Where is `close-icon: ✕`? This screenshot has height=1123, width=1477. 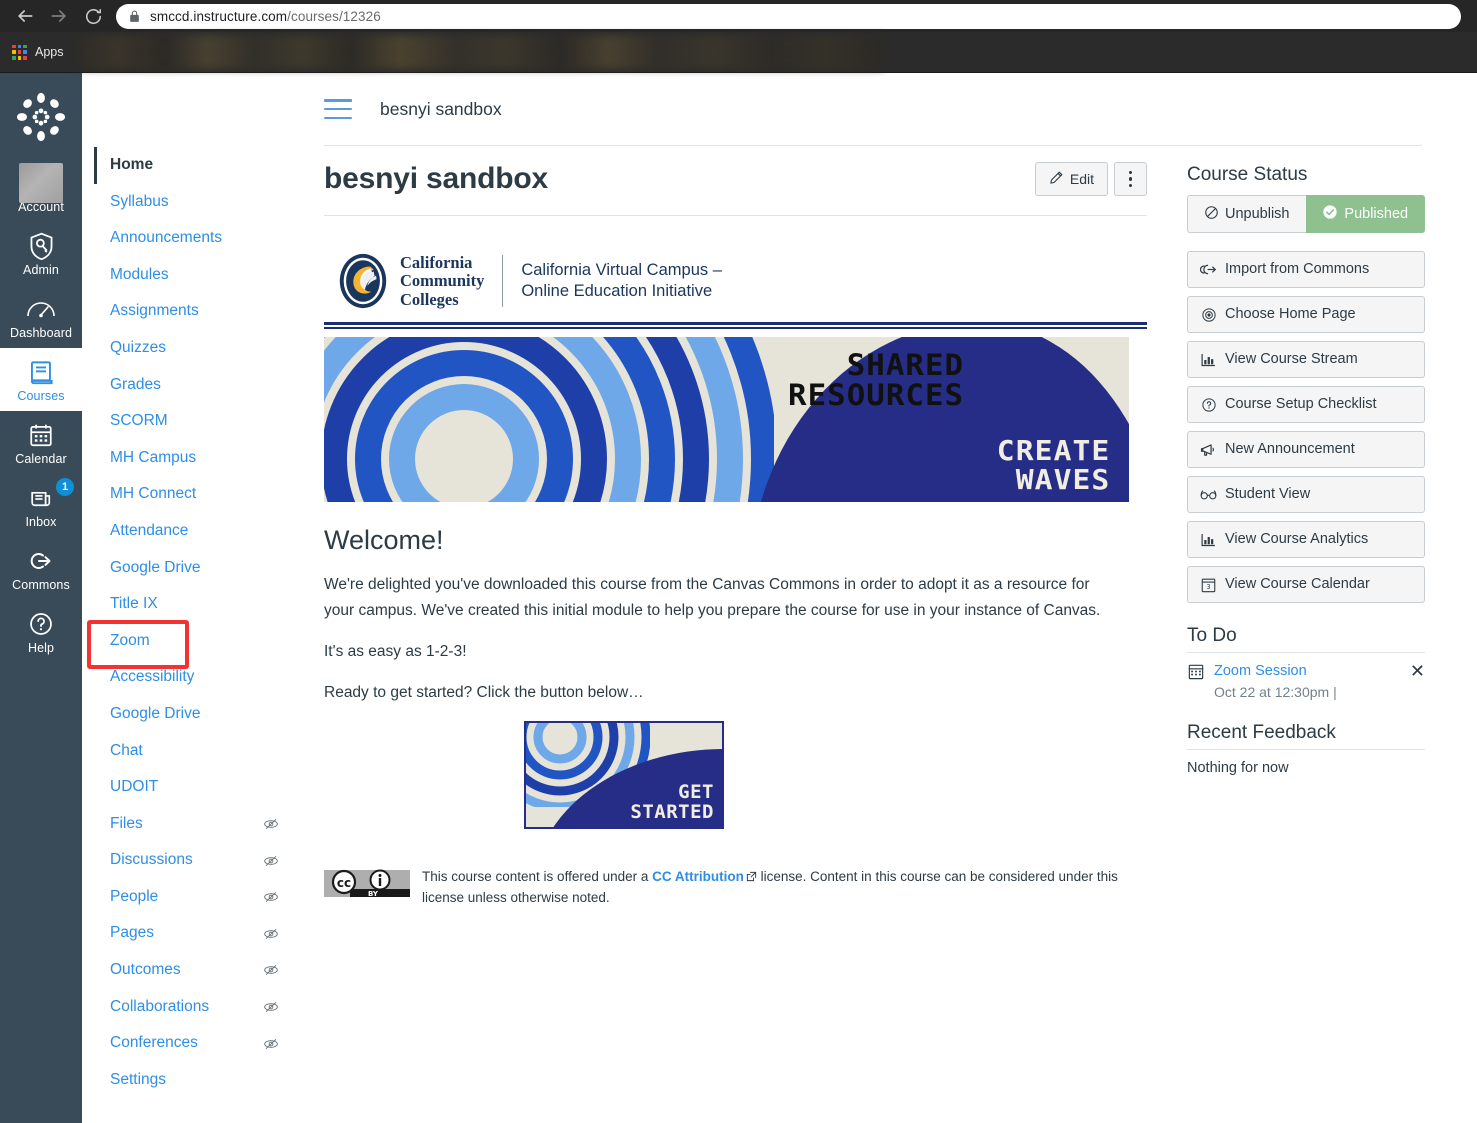 close-icon: ✕ is located at coordinates (1417, 671).